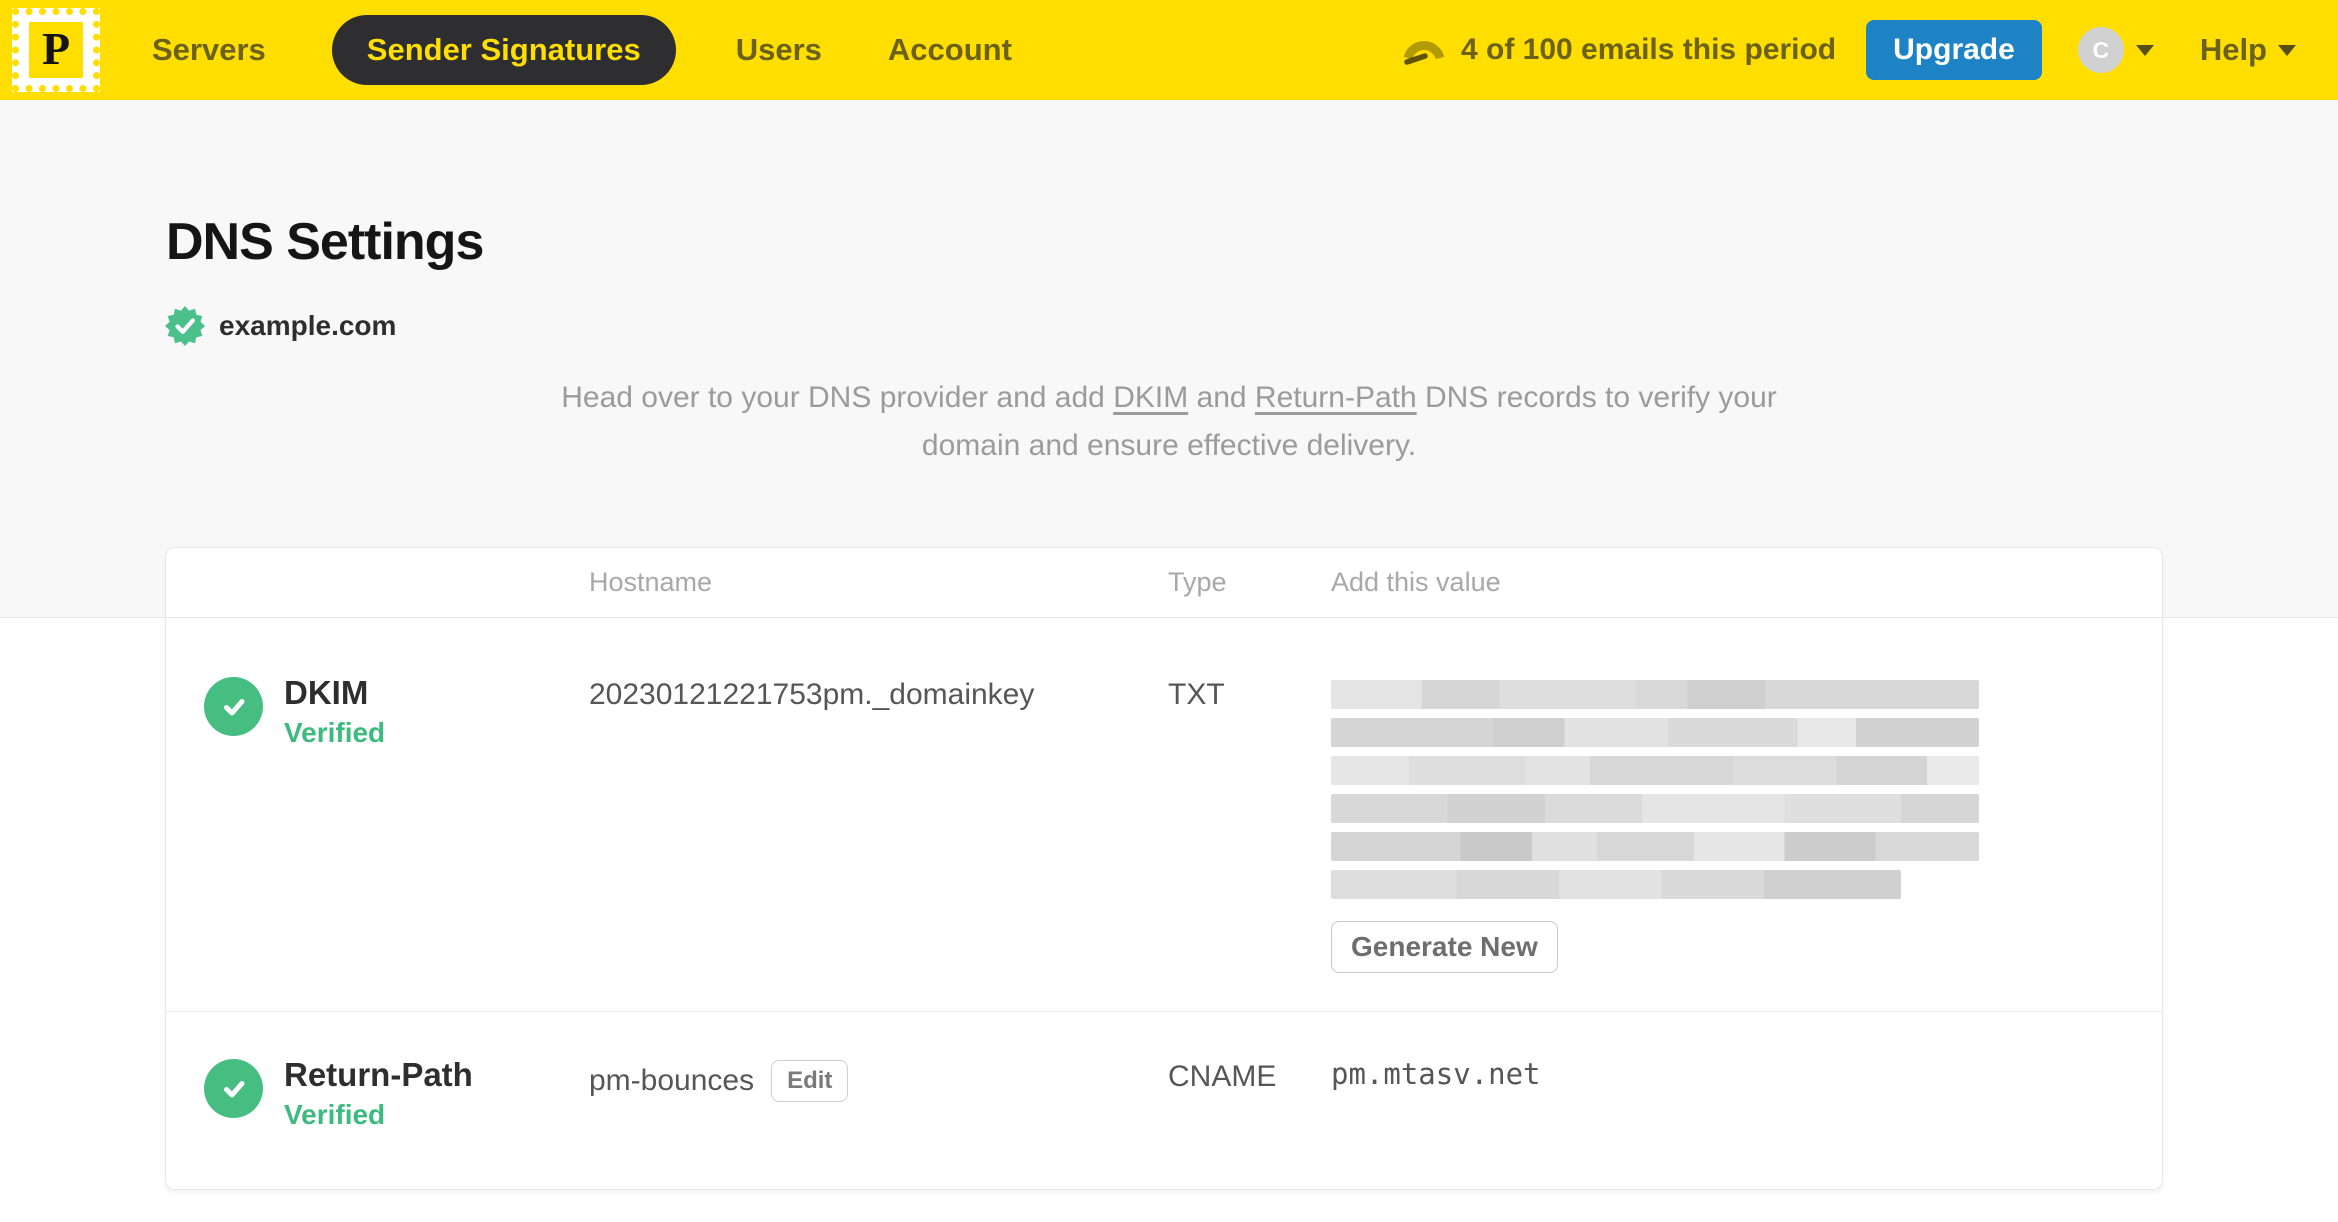 The height and width of the screenshot is (1222, 2338). Describe the element at coordinates (1444, 947) in the screenshot. I see `generate-new-button: Generate New` at that location.